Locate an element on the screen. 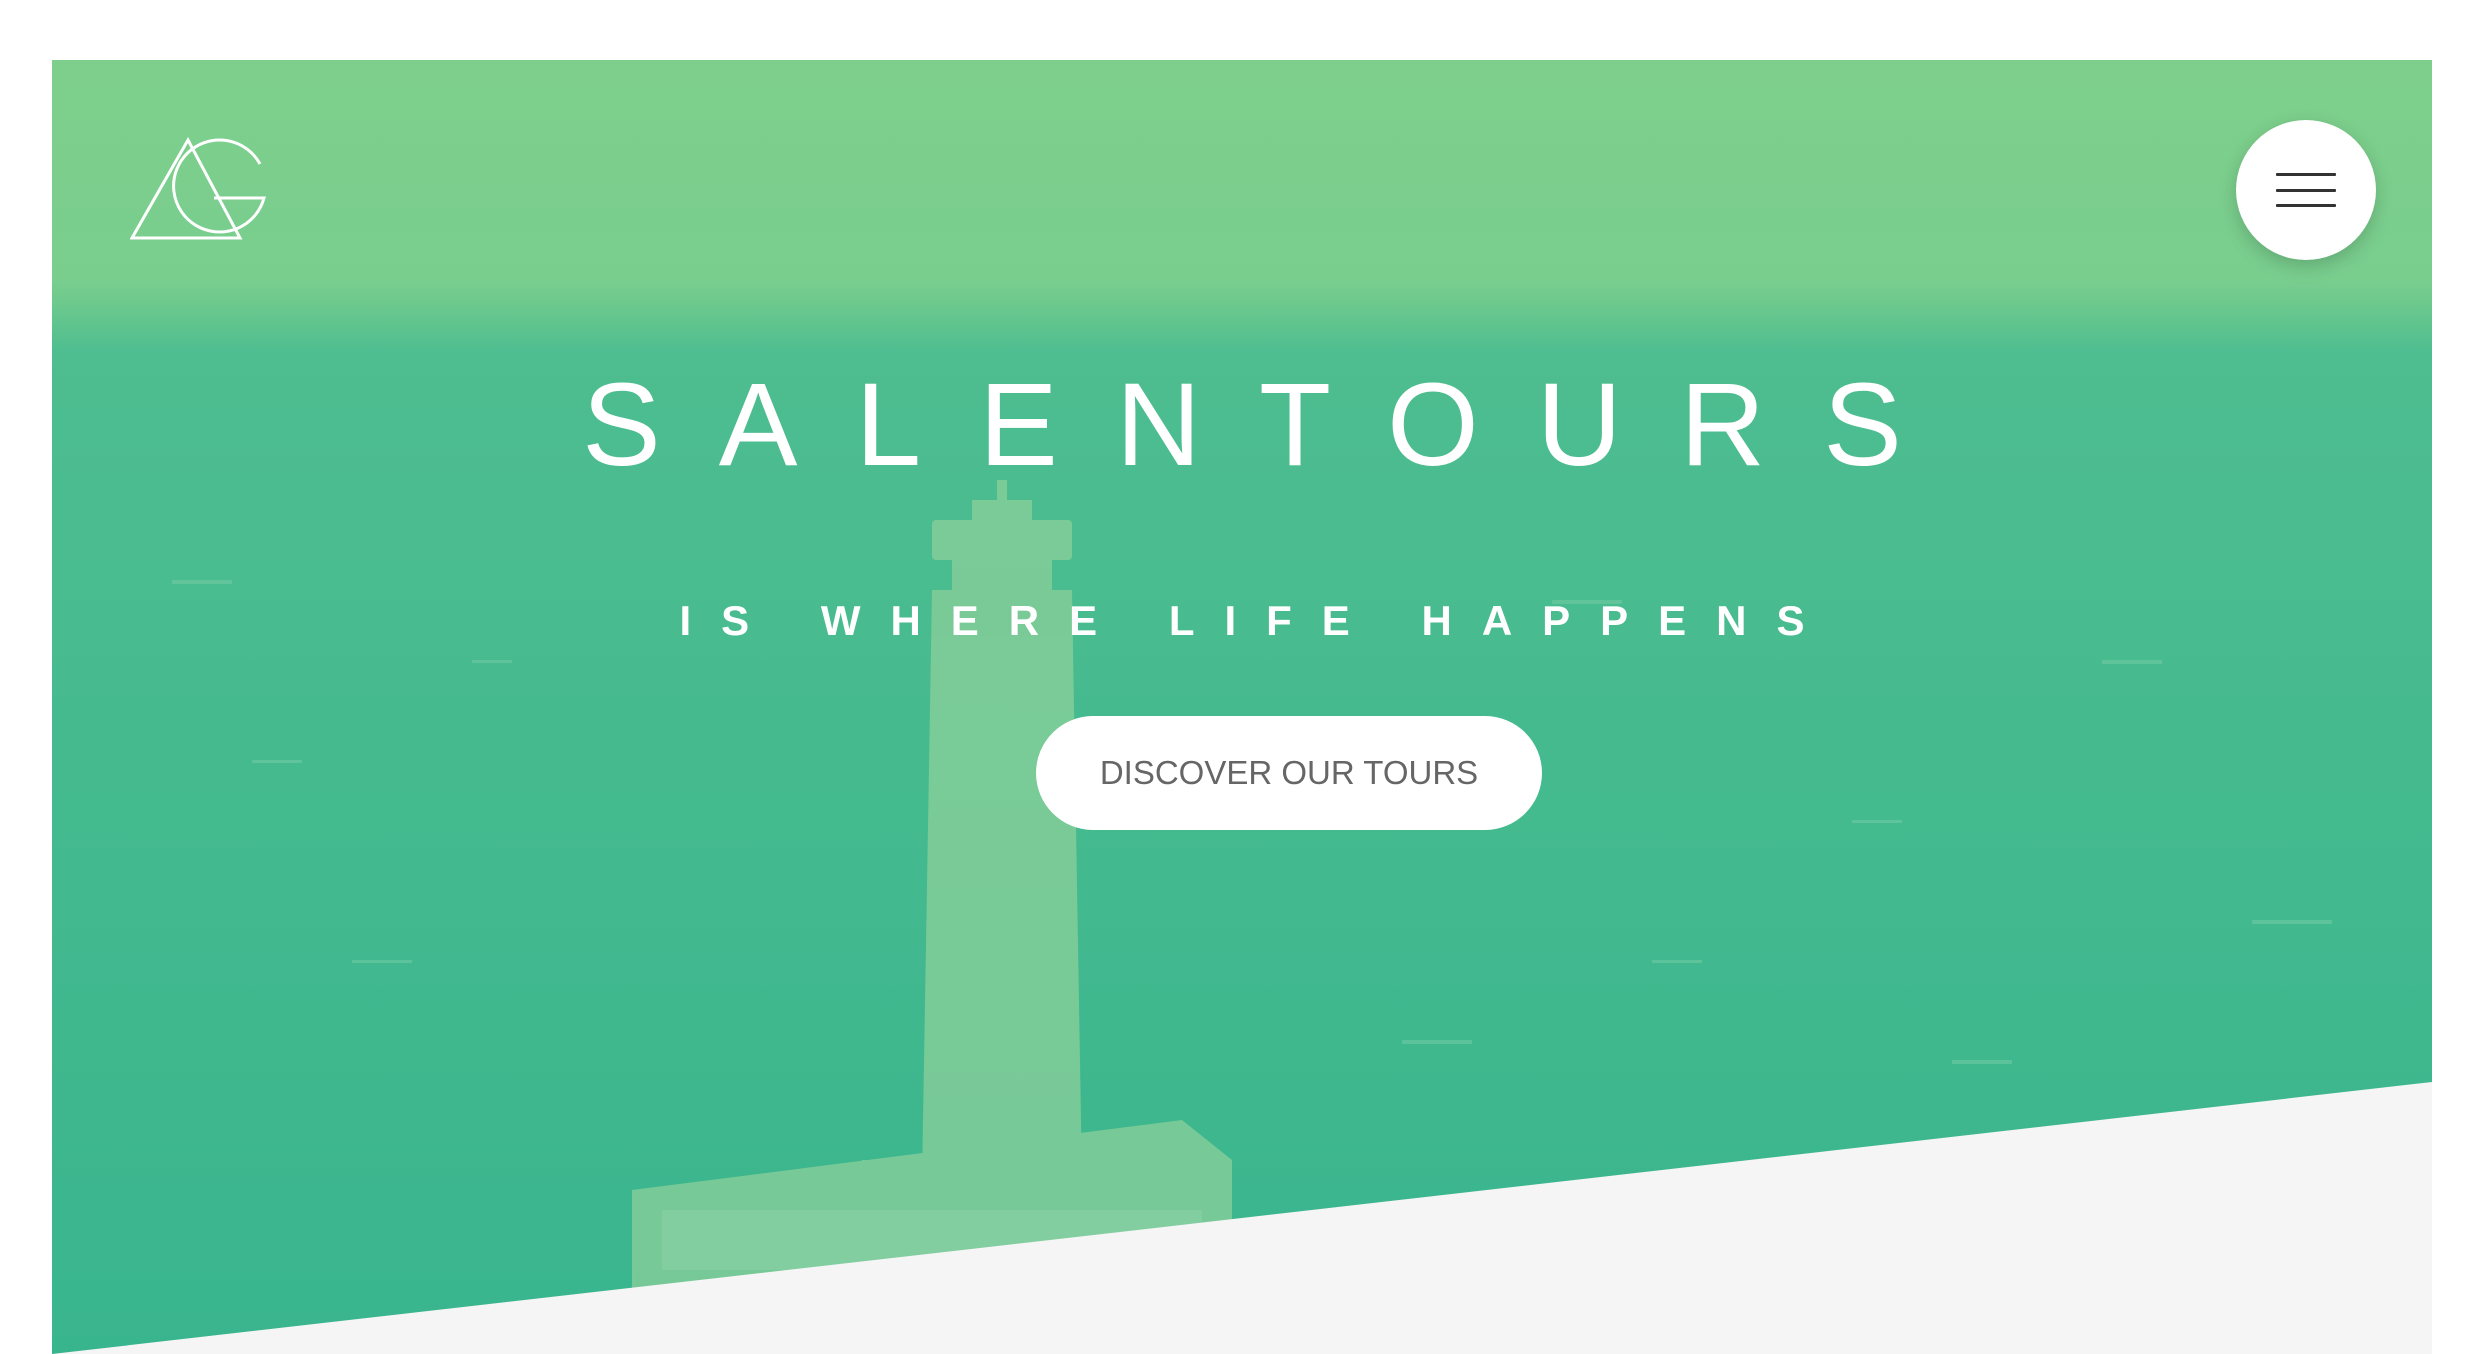 The image size is (2482, 1354). hamburger-menu-icon is located at coordinates (2306, 190).